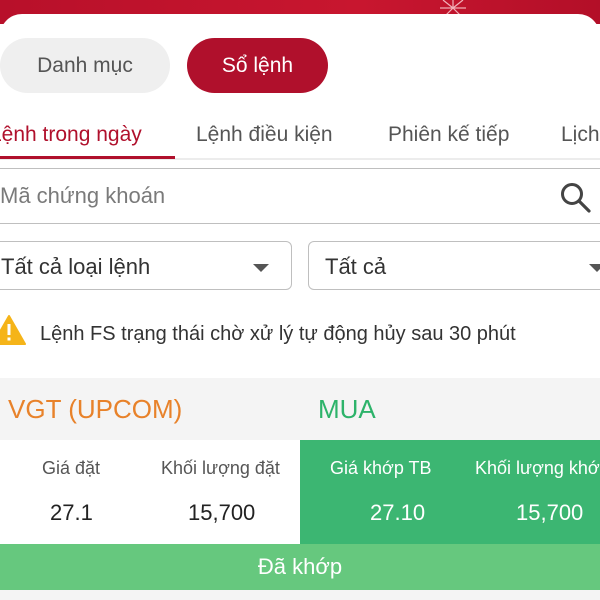 This screenshot has height=600, width=600. What do you see at coordinates (264, 135) in the screenshot?
I see `tab-lenh-dieu-kien: Lệnh điều kiện` at bounding box center [264, 135].